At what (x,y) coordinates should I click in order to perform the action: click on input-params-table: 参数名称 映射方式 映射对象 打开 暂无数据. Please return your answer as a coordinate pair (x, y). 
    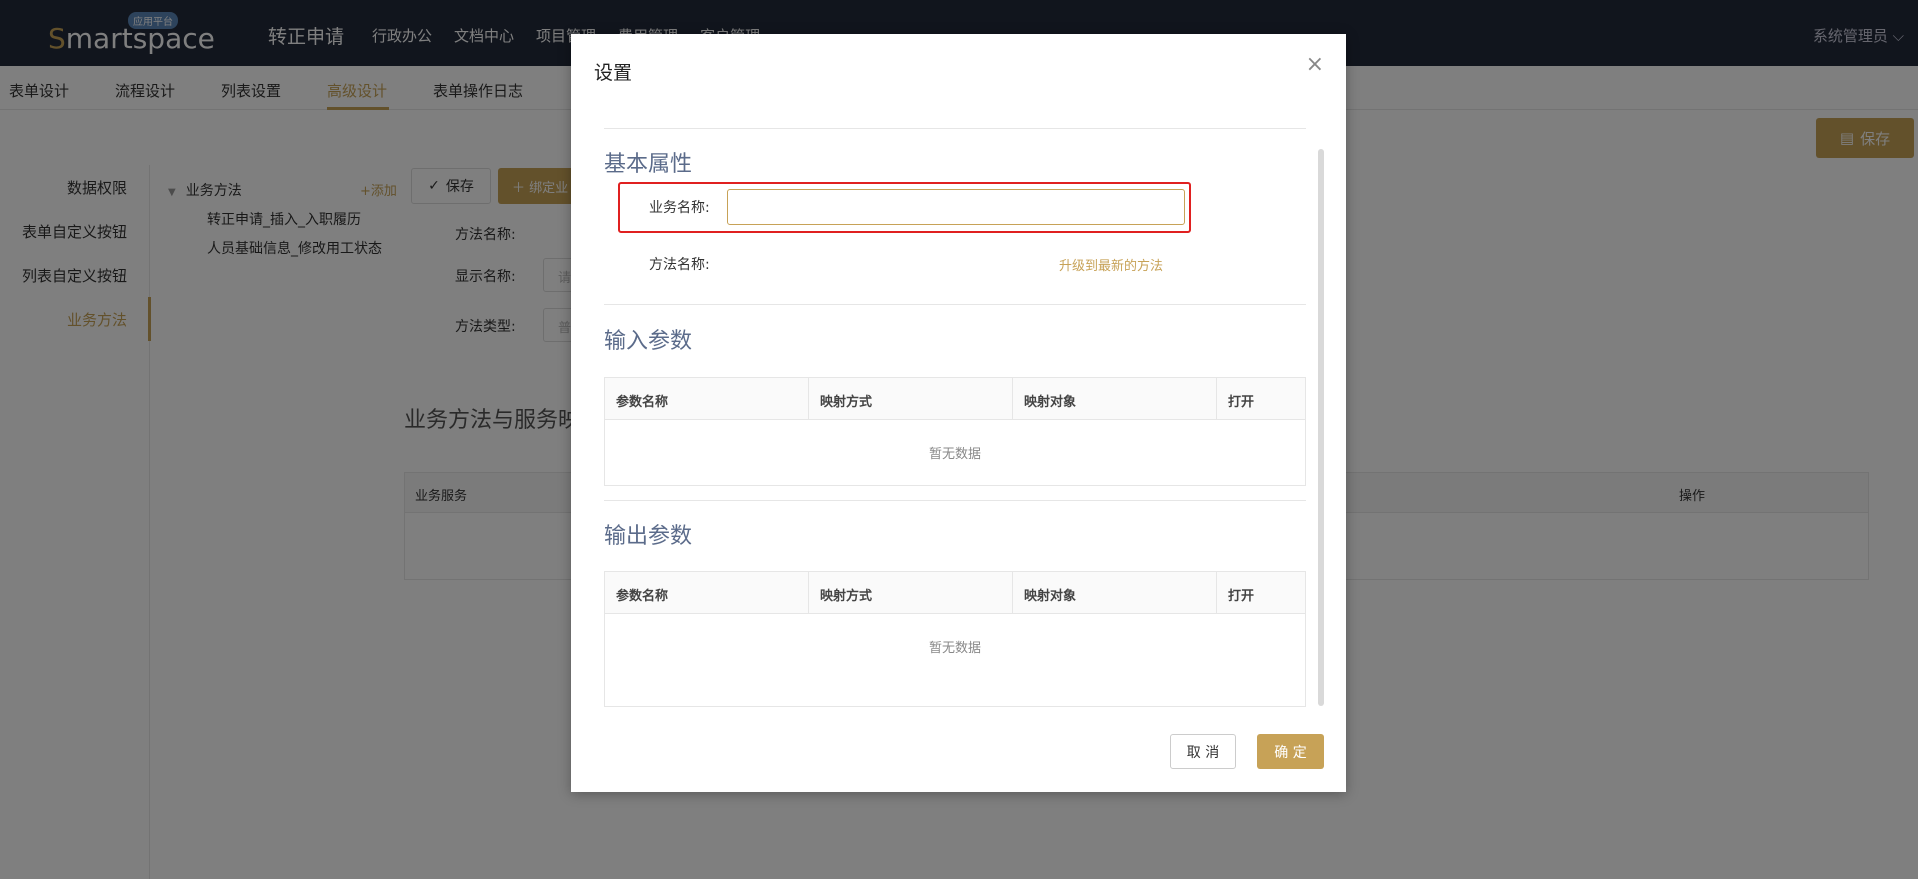
    Looking at the image, I should click on (955, 431).